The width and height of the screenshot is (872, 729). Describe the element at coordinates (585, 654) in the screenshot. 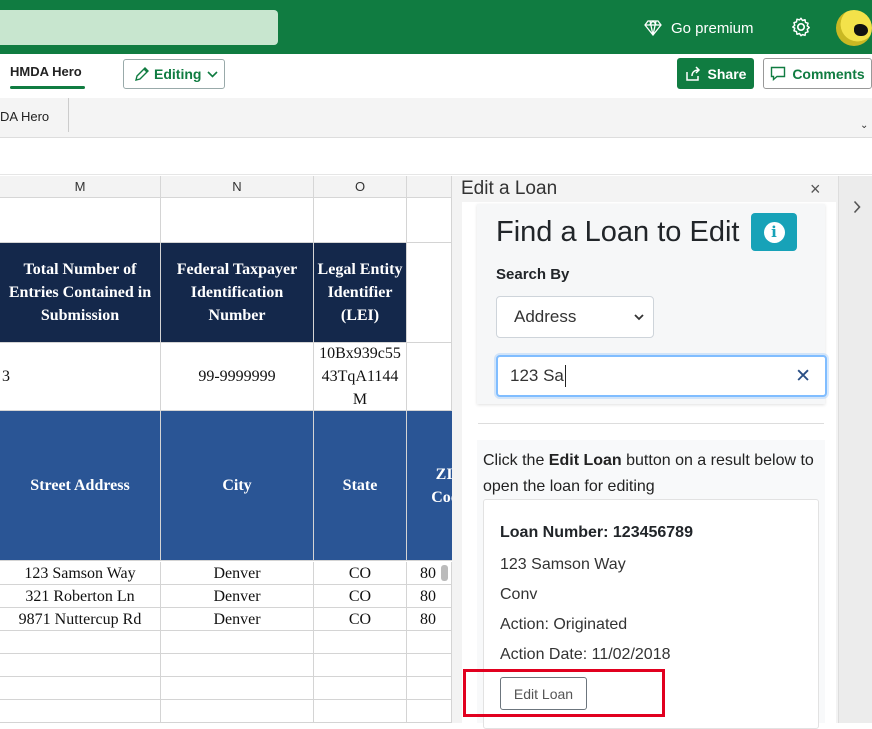

I see `loan-action-date: Action Date: 11/02/2018` at that location.